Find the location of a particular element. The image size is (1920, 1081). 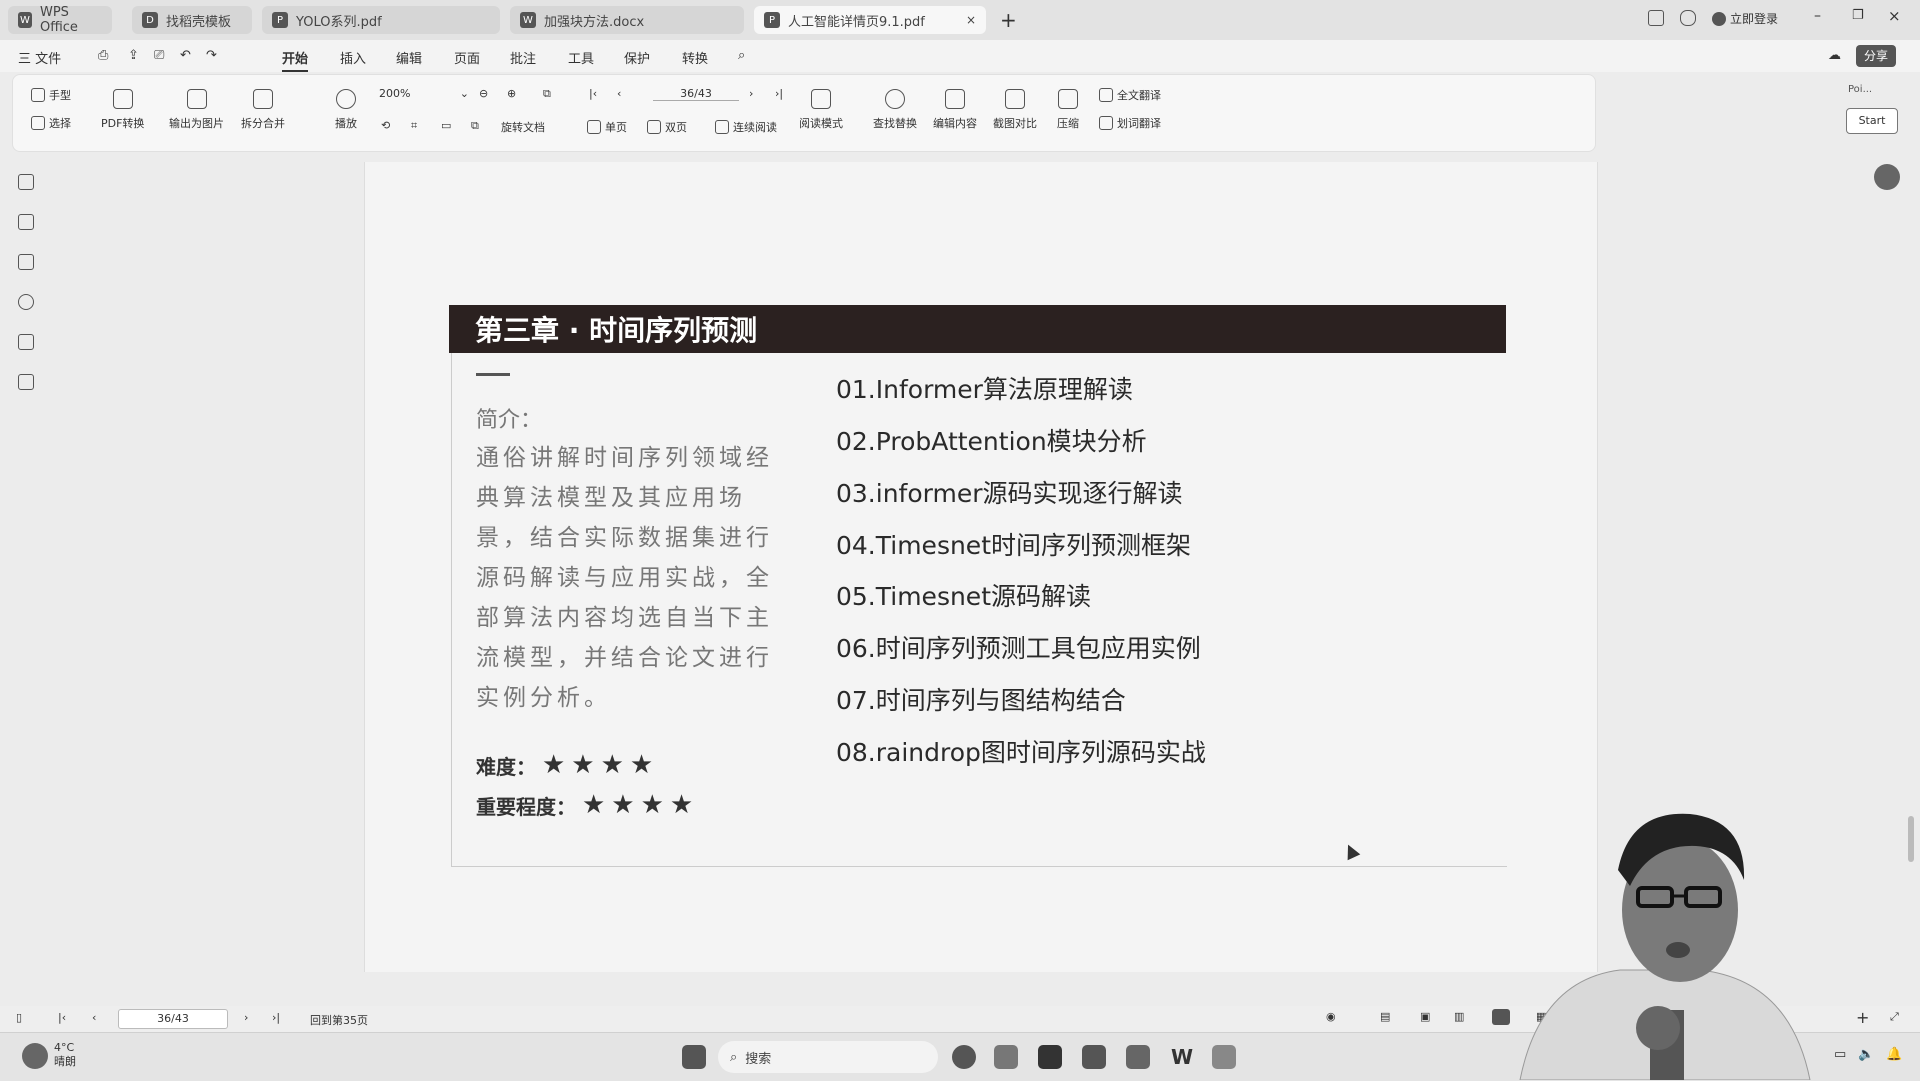

edge-browser-icon is located at coordinates (964, 1057).